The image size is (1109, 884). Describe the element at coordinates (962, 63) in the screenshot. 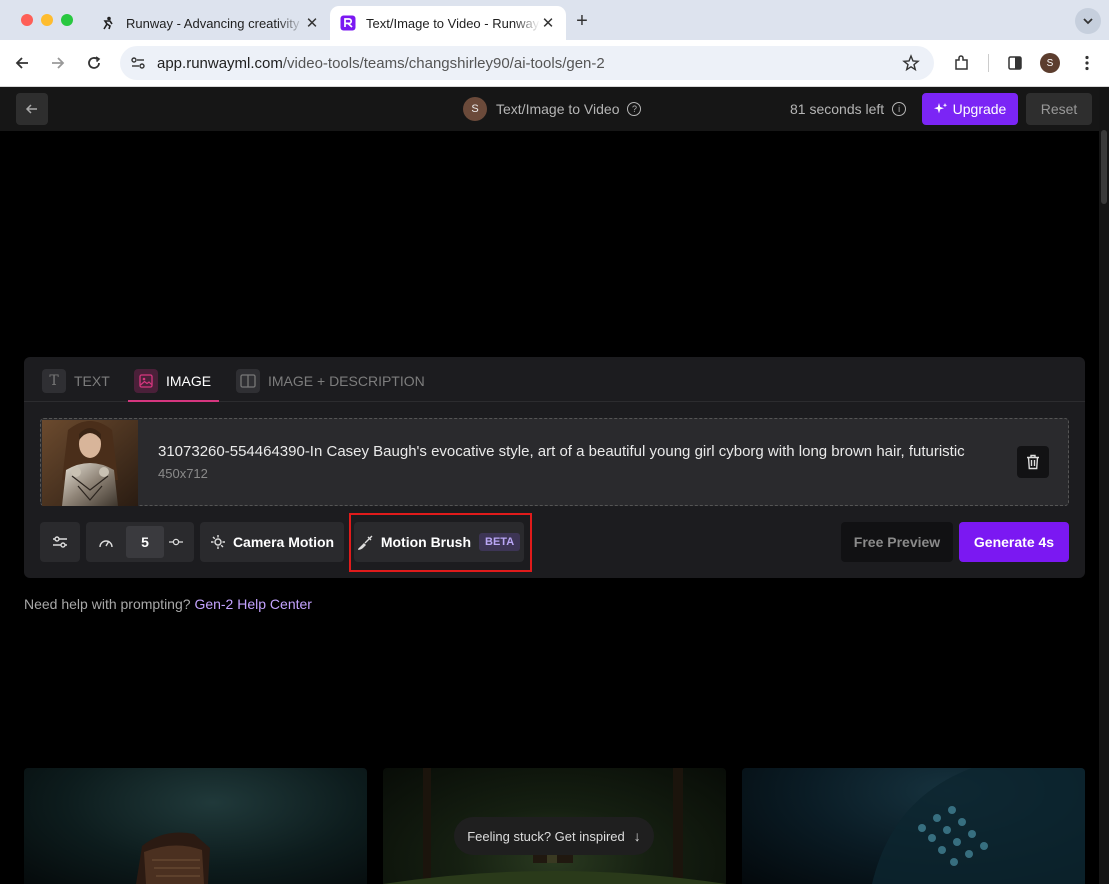

I see `extensions-puzzle-icon` at that location.